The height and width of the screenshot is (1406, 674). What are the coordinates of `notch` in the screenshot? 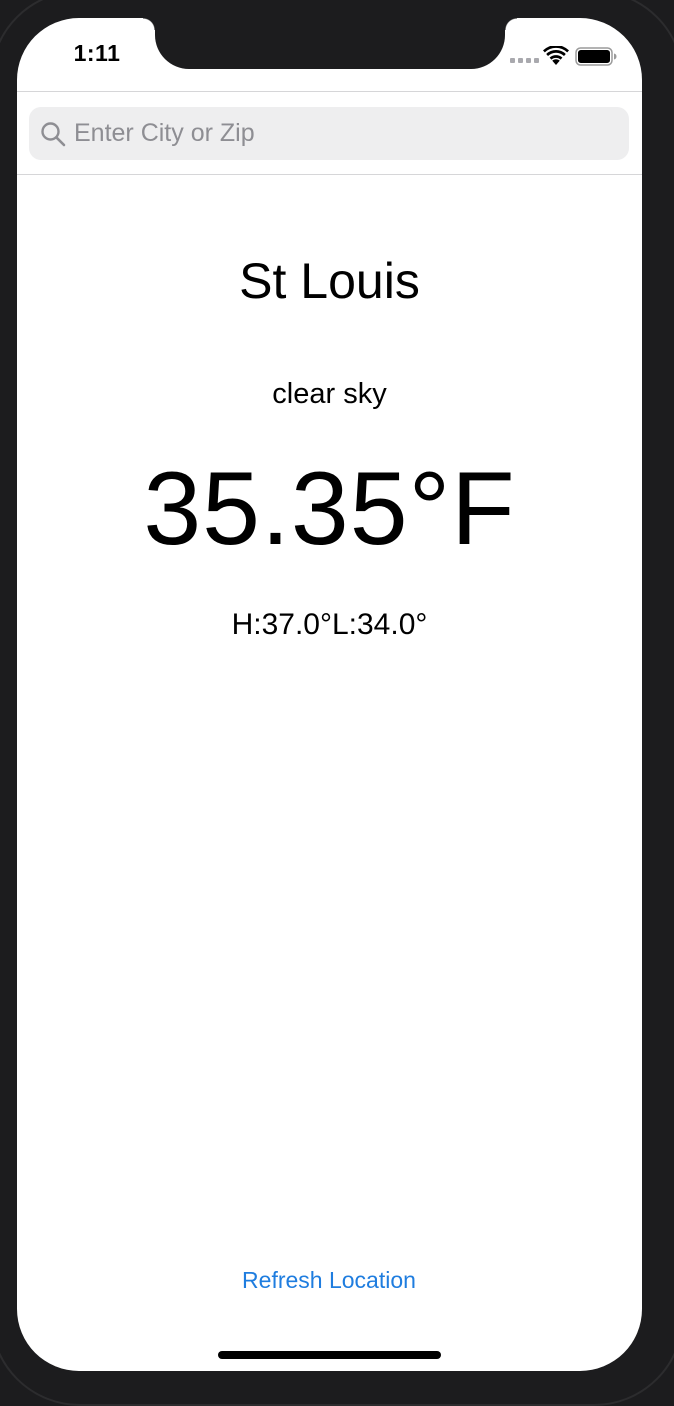 It's located at (330, 43).